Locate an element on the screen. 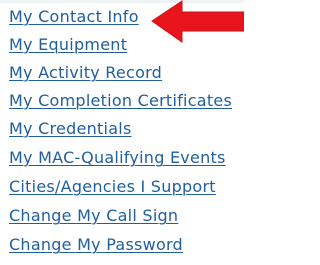 Image resolution: width=320 pixels, height=265 pixels. nav-item-credentials: My Credentials is located at coordinates (70, 129).